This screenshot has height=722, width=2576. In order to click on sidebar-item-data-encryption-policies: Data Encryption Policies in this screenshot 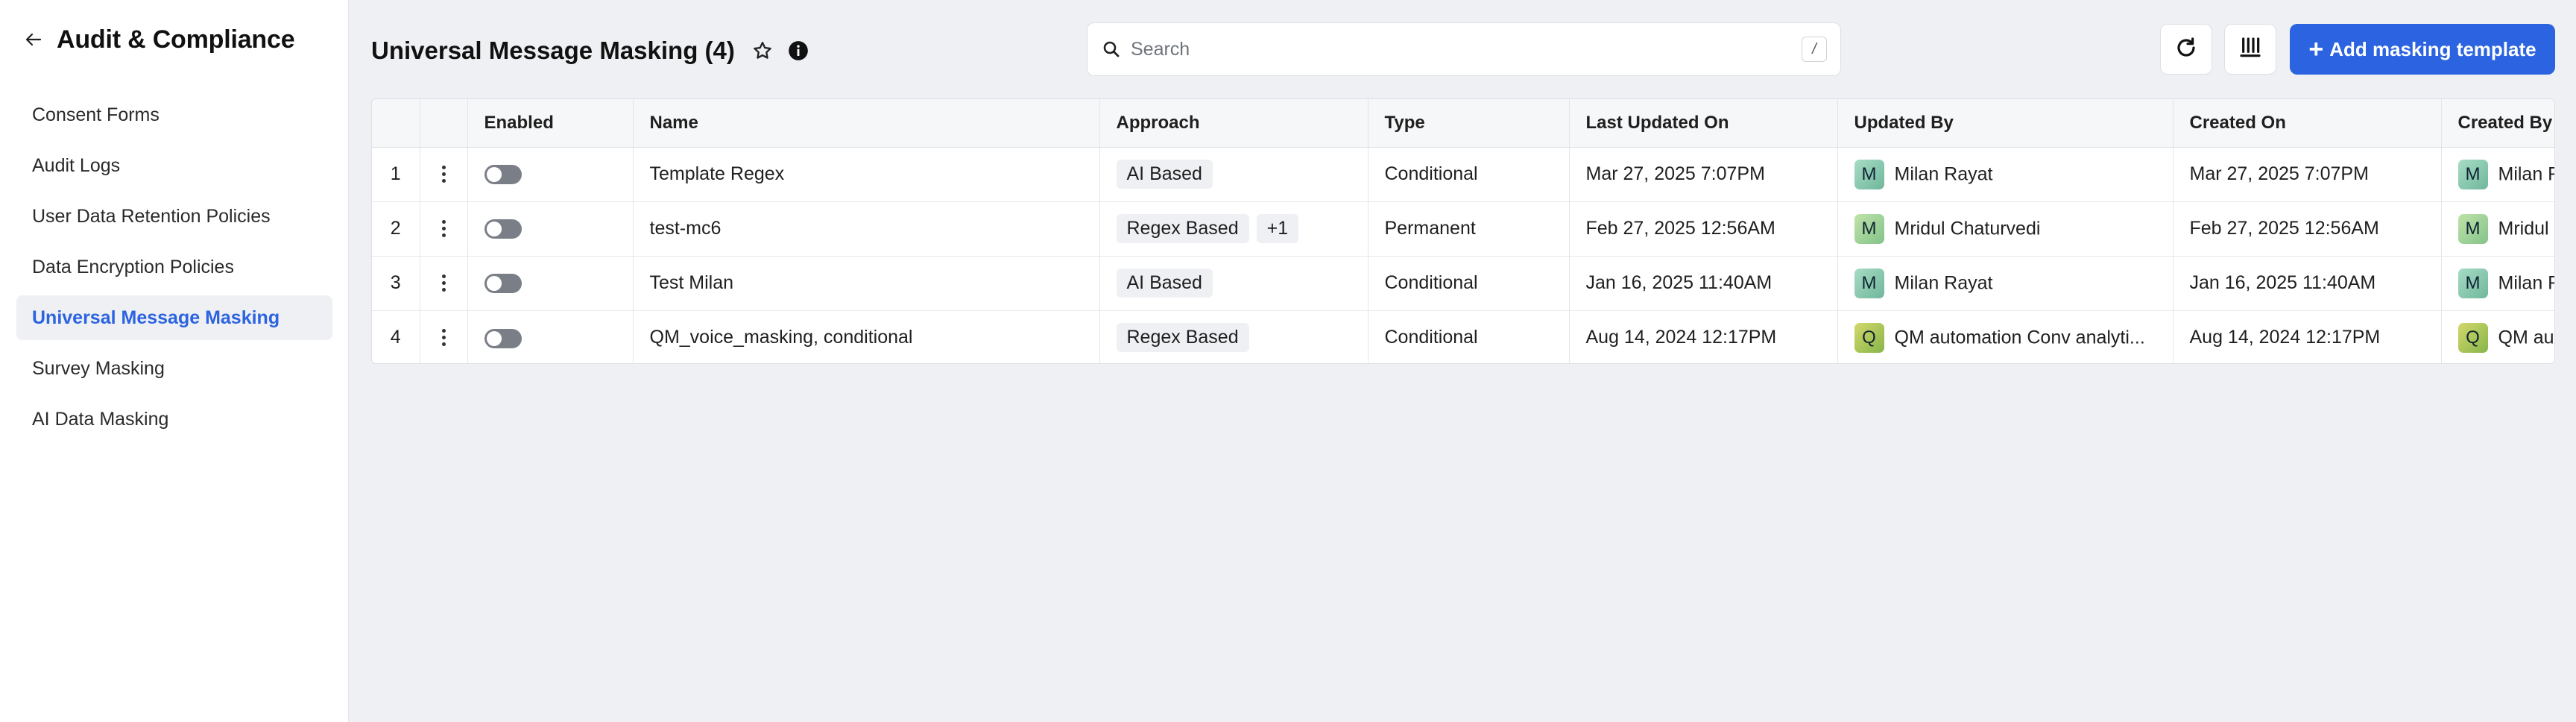, I will do `click(174, 267)`.